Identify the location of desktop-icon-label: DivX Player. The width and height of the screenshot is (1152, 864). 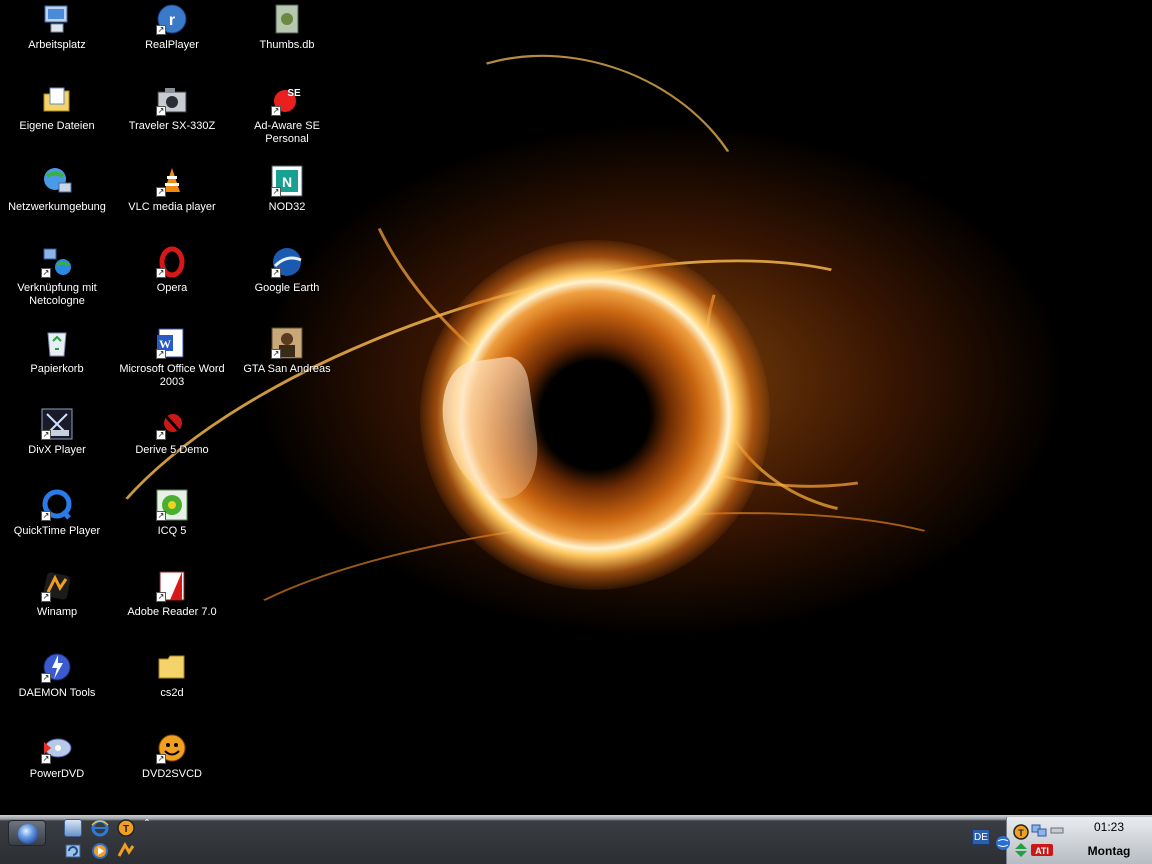
(57, 450).